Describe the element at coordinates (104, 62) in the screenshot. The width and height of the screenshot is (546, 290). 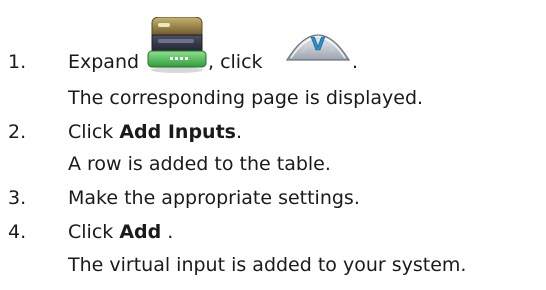
I see `step-1-text-expand: Expand` at that location.